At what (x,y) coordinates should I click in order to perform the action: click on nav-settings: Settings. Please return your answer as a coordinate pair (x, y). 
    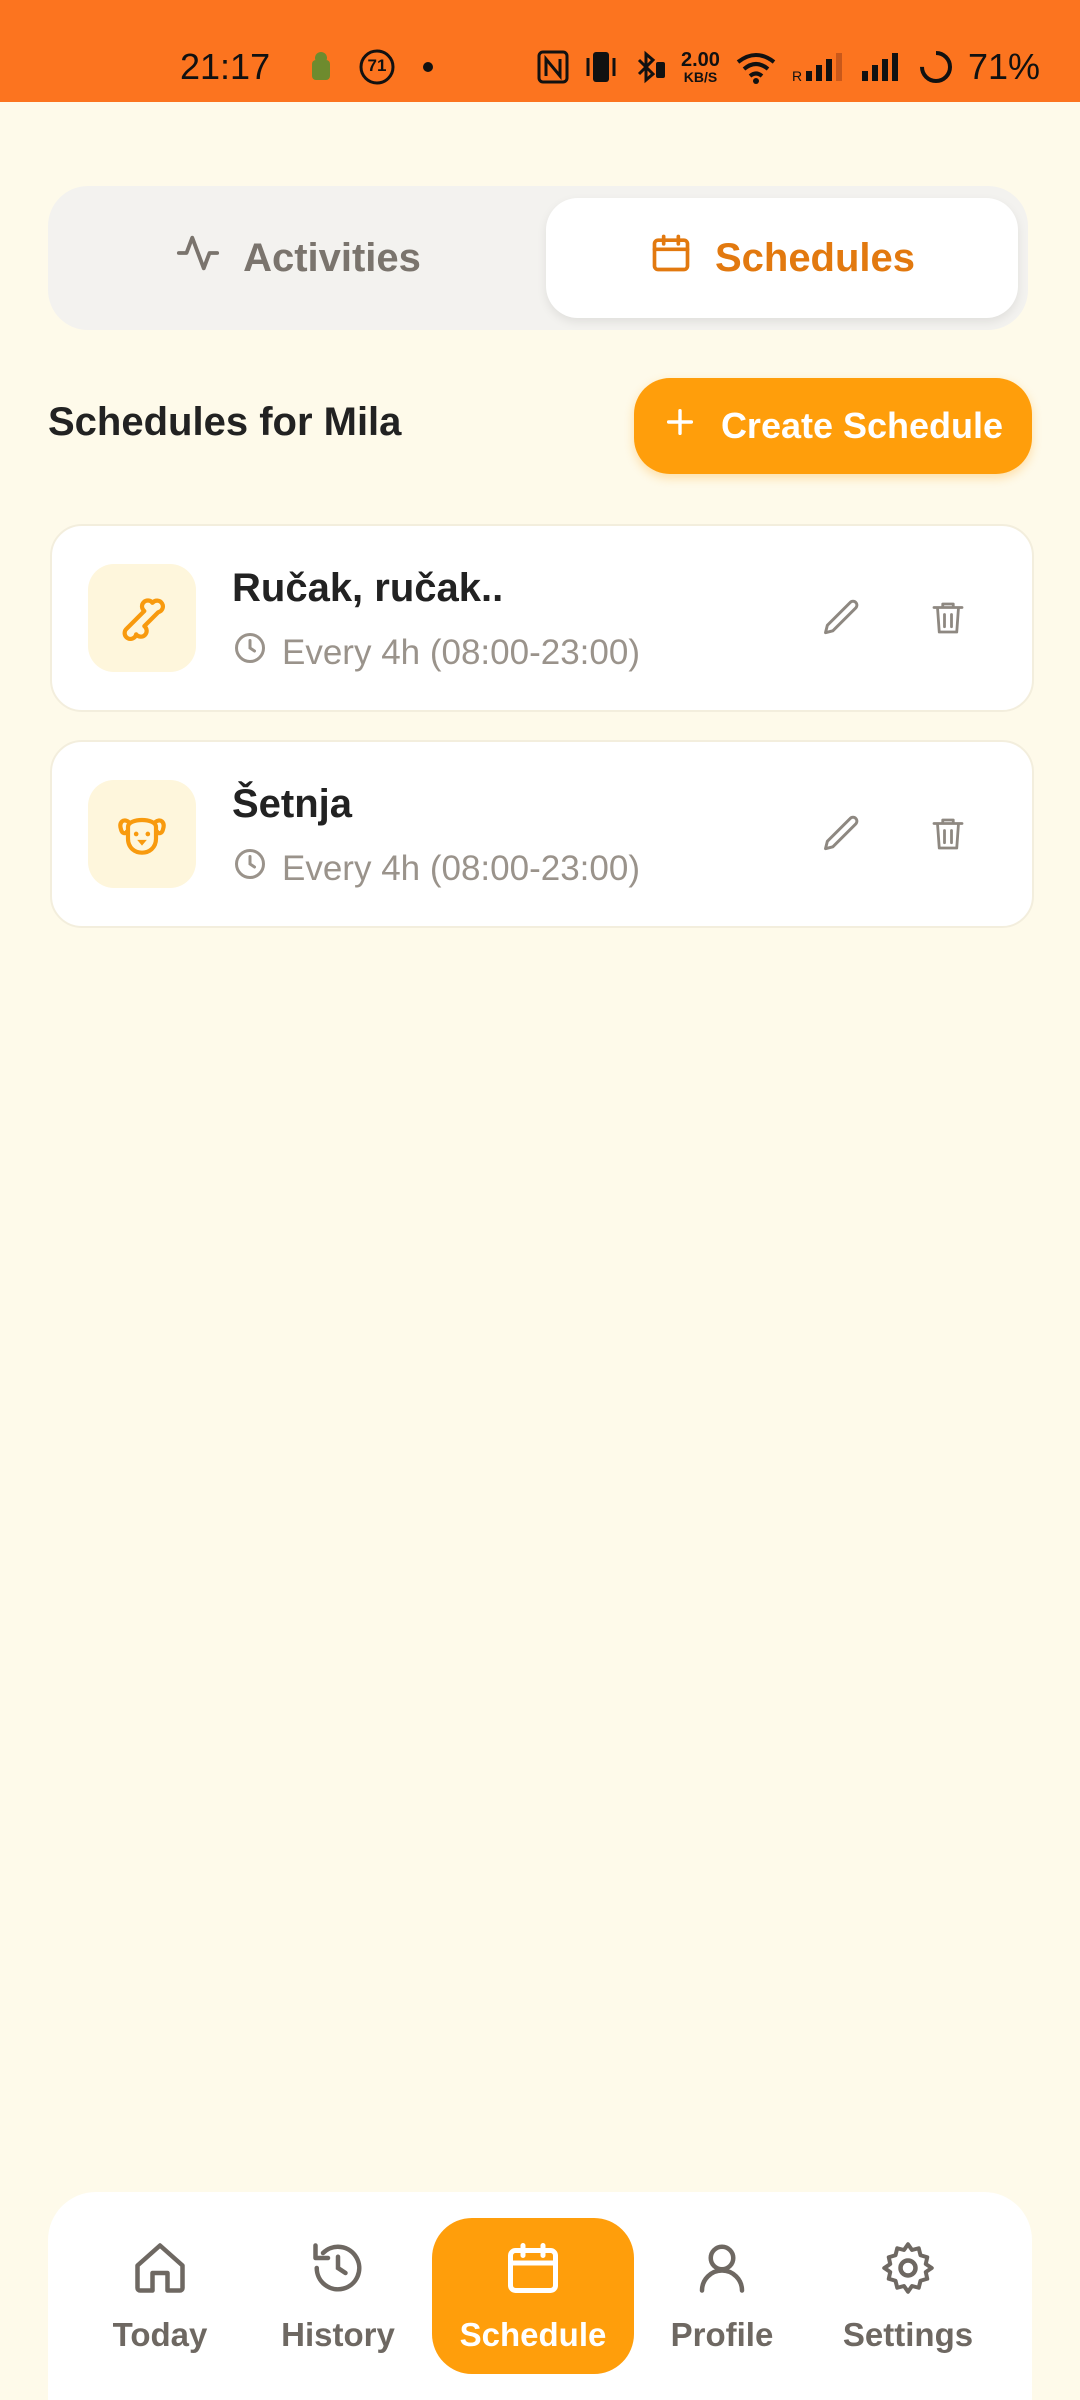
    Looking at the image, I should click on (908, 2296).